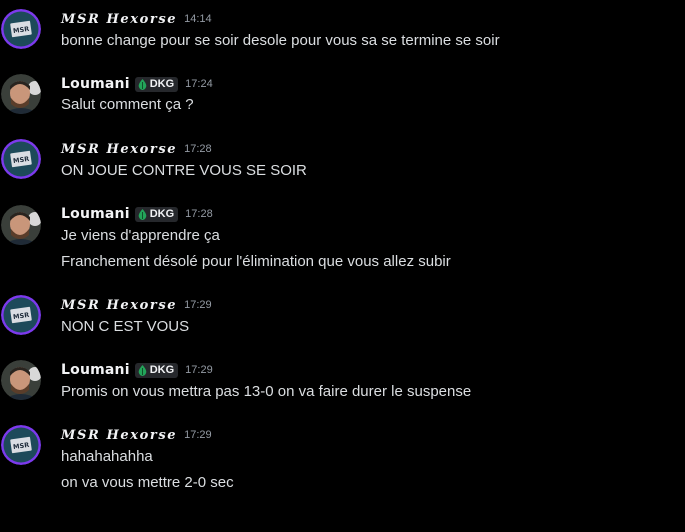 Image resolution: width=685 pixels, height=532 pixels. I want to click on timestamp: 14:14, so click(198, 19).